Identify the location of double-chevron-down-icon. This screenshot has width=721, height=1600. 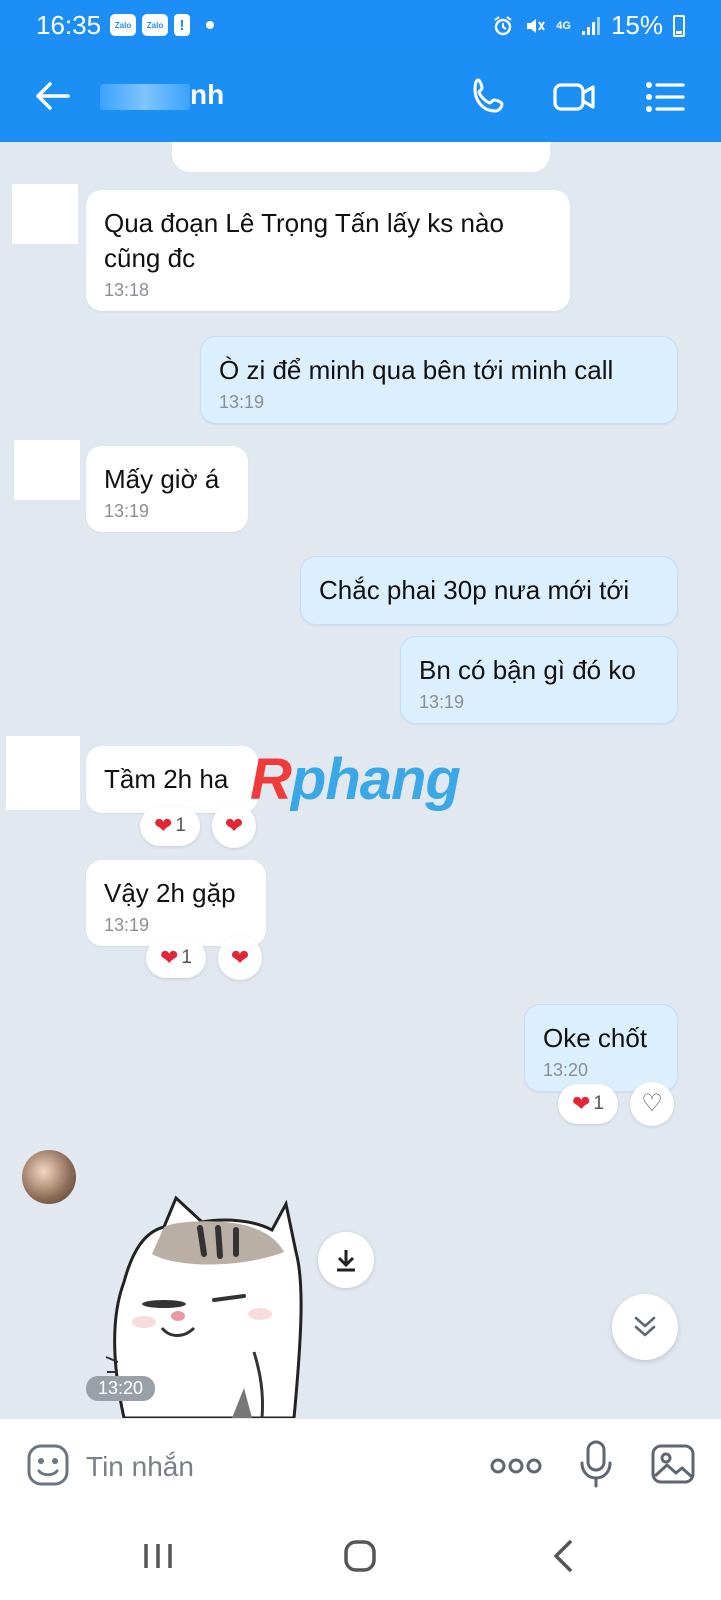
(645, 1326).